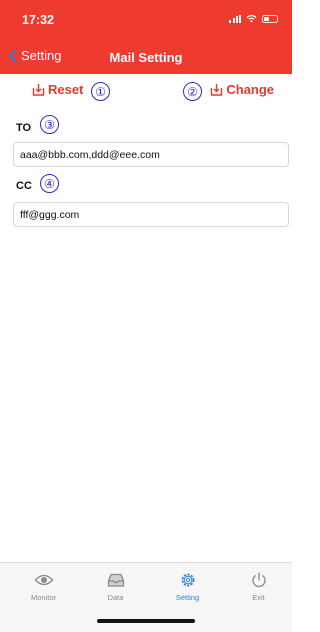 The image size is (320, 632). What do you see at coordinates (66, 89) in the screenshot?
I see `reset-label: Reset` at bounding box center [66, 89].